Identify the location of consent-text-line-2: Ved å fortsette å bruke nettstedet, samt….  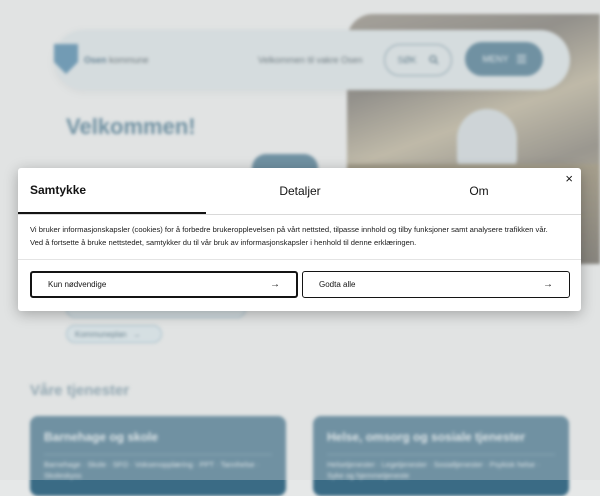
(223, 242).